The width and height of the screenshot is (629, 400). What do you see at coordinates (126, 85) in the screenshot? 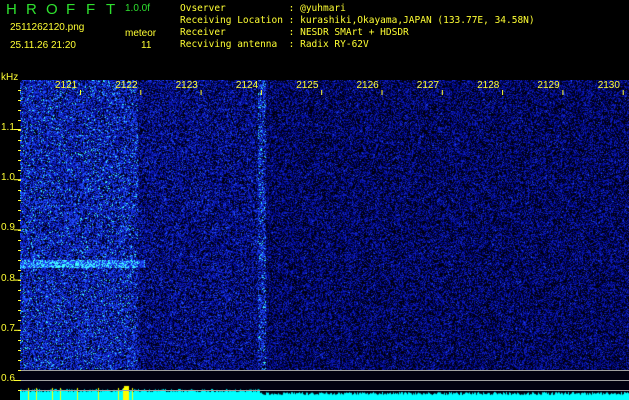
I see `time-tick-label: 2122` at bounding box center [126, 85].